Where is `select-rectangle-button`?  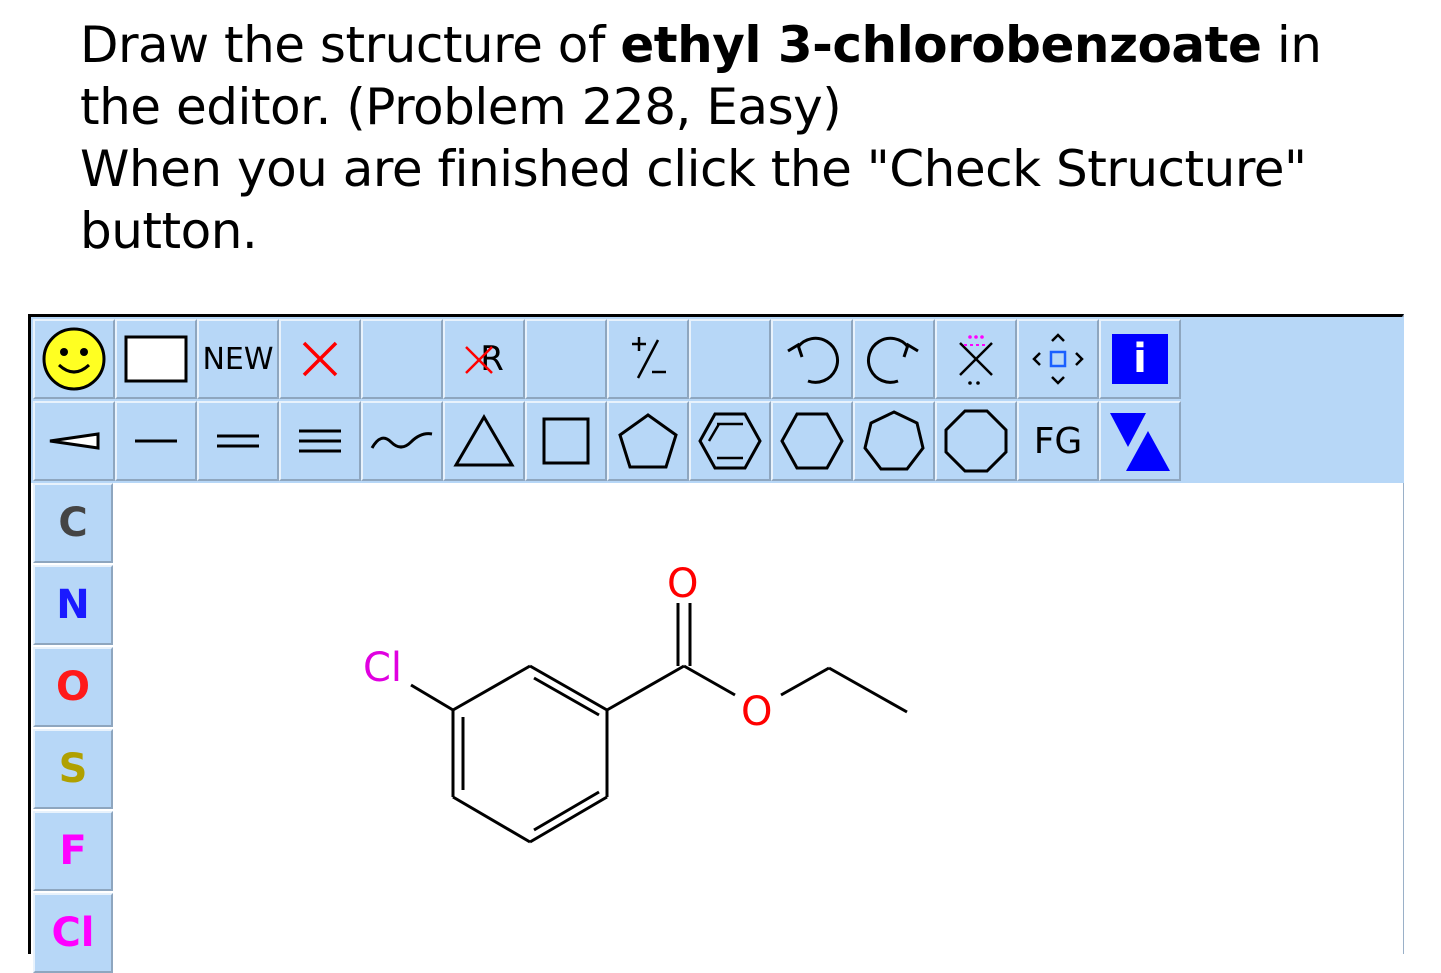 select-rectangle-button is located at coordinates (156, 359).